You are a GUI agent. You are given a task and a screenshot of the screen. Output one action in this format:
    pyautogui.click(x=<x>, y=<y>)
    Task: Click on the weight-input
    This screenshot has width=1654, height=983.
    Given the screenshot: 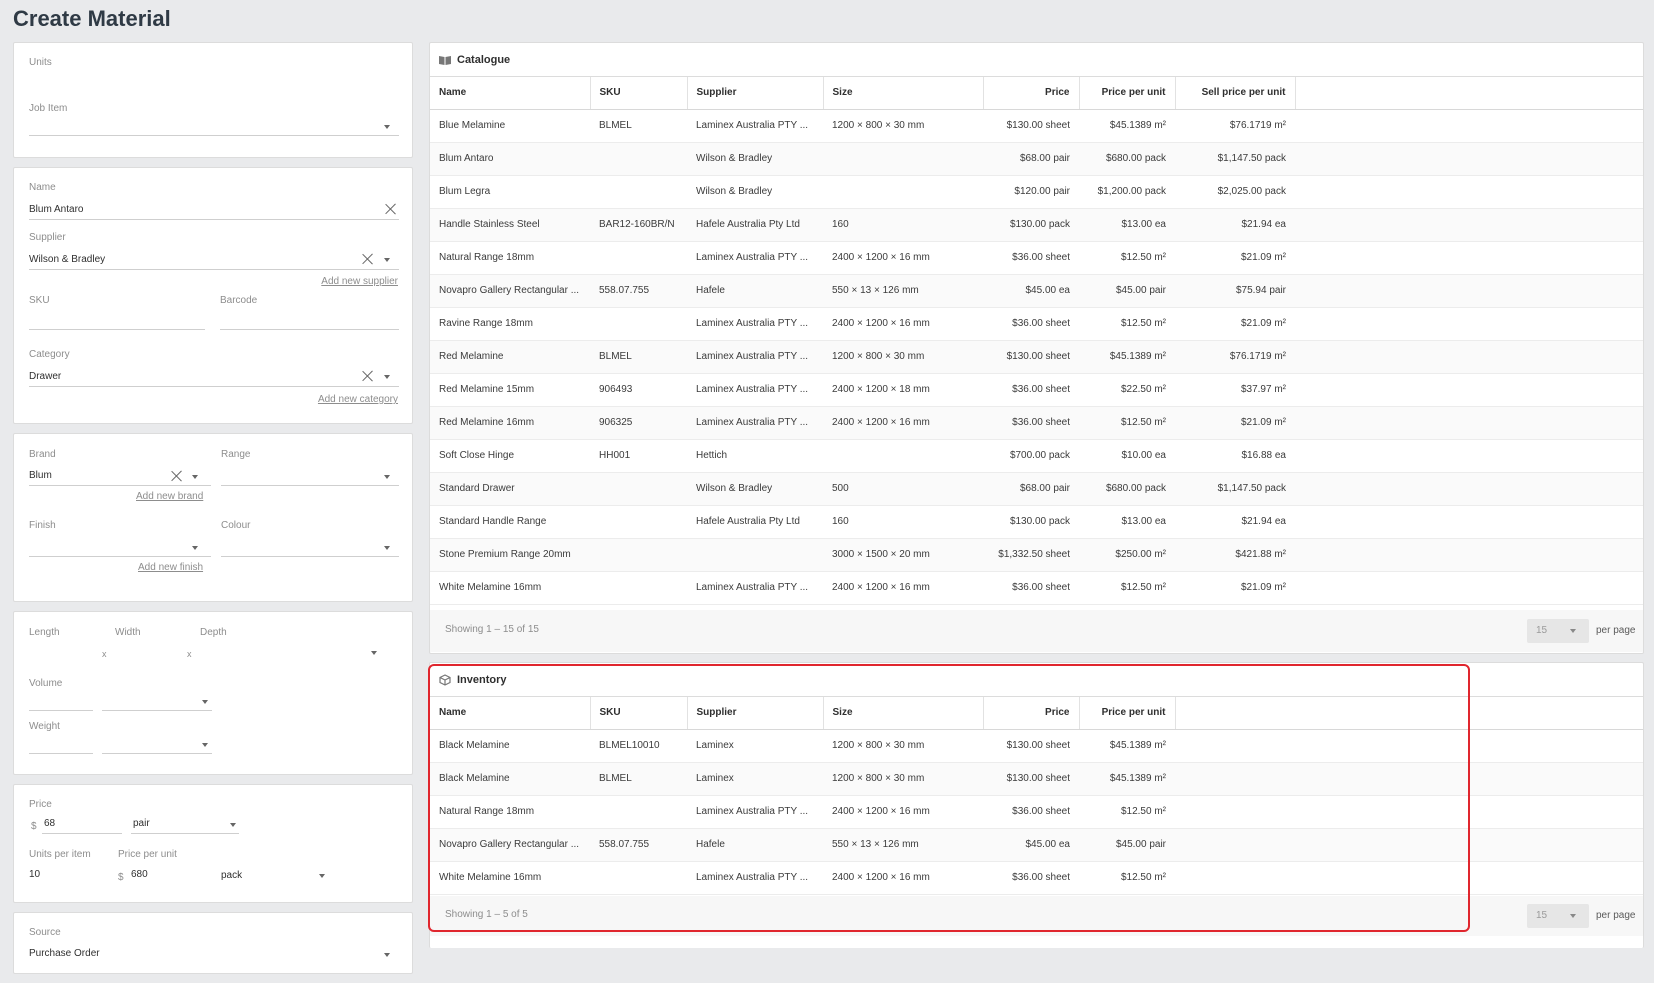 What is the action you would take?
    pyautogui.click(x=61, y=753)
    